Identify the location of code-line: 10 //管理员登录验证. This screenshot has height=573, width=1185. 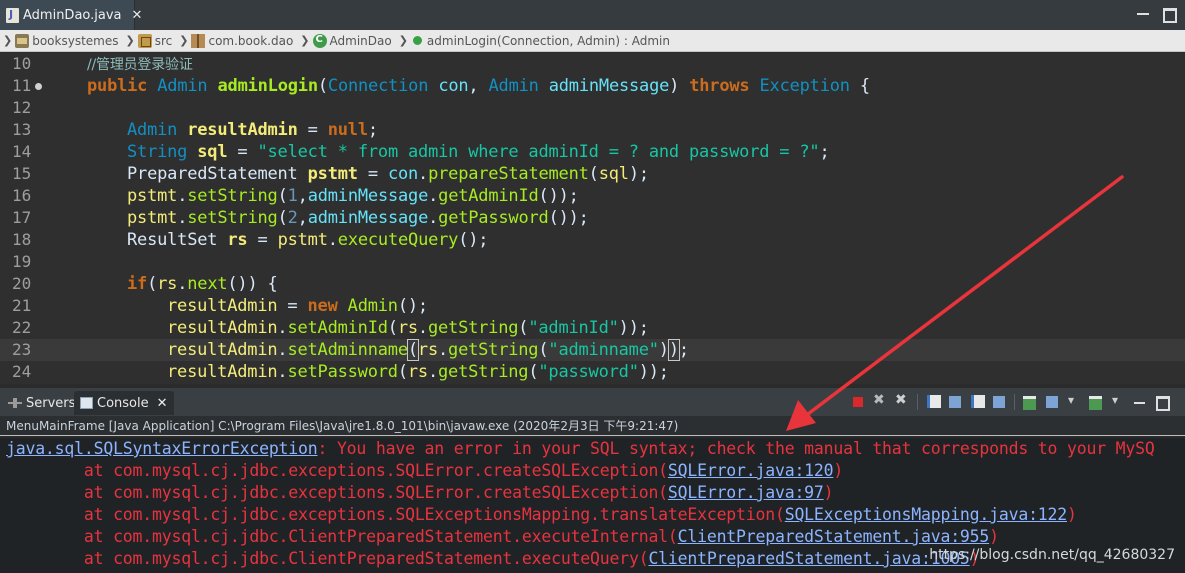
(592, 64).